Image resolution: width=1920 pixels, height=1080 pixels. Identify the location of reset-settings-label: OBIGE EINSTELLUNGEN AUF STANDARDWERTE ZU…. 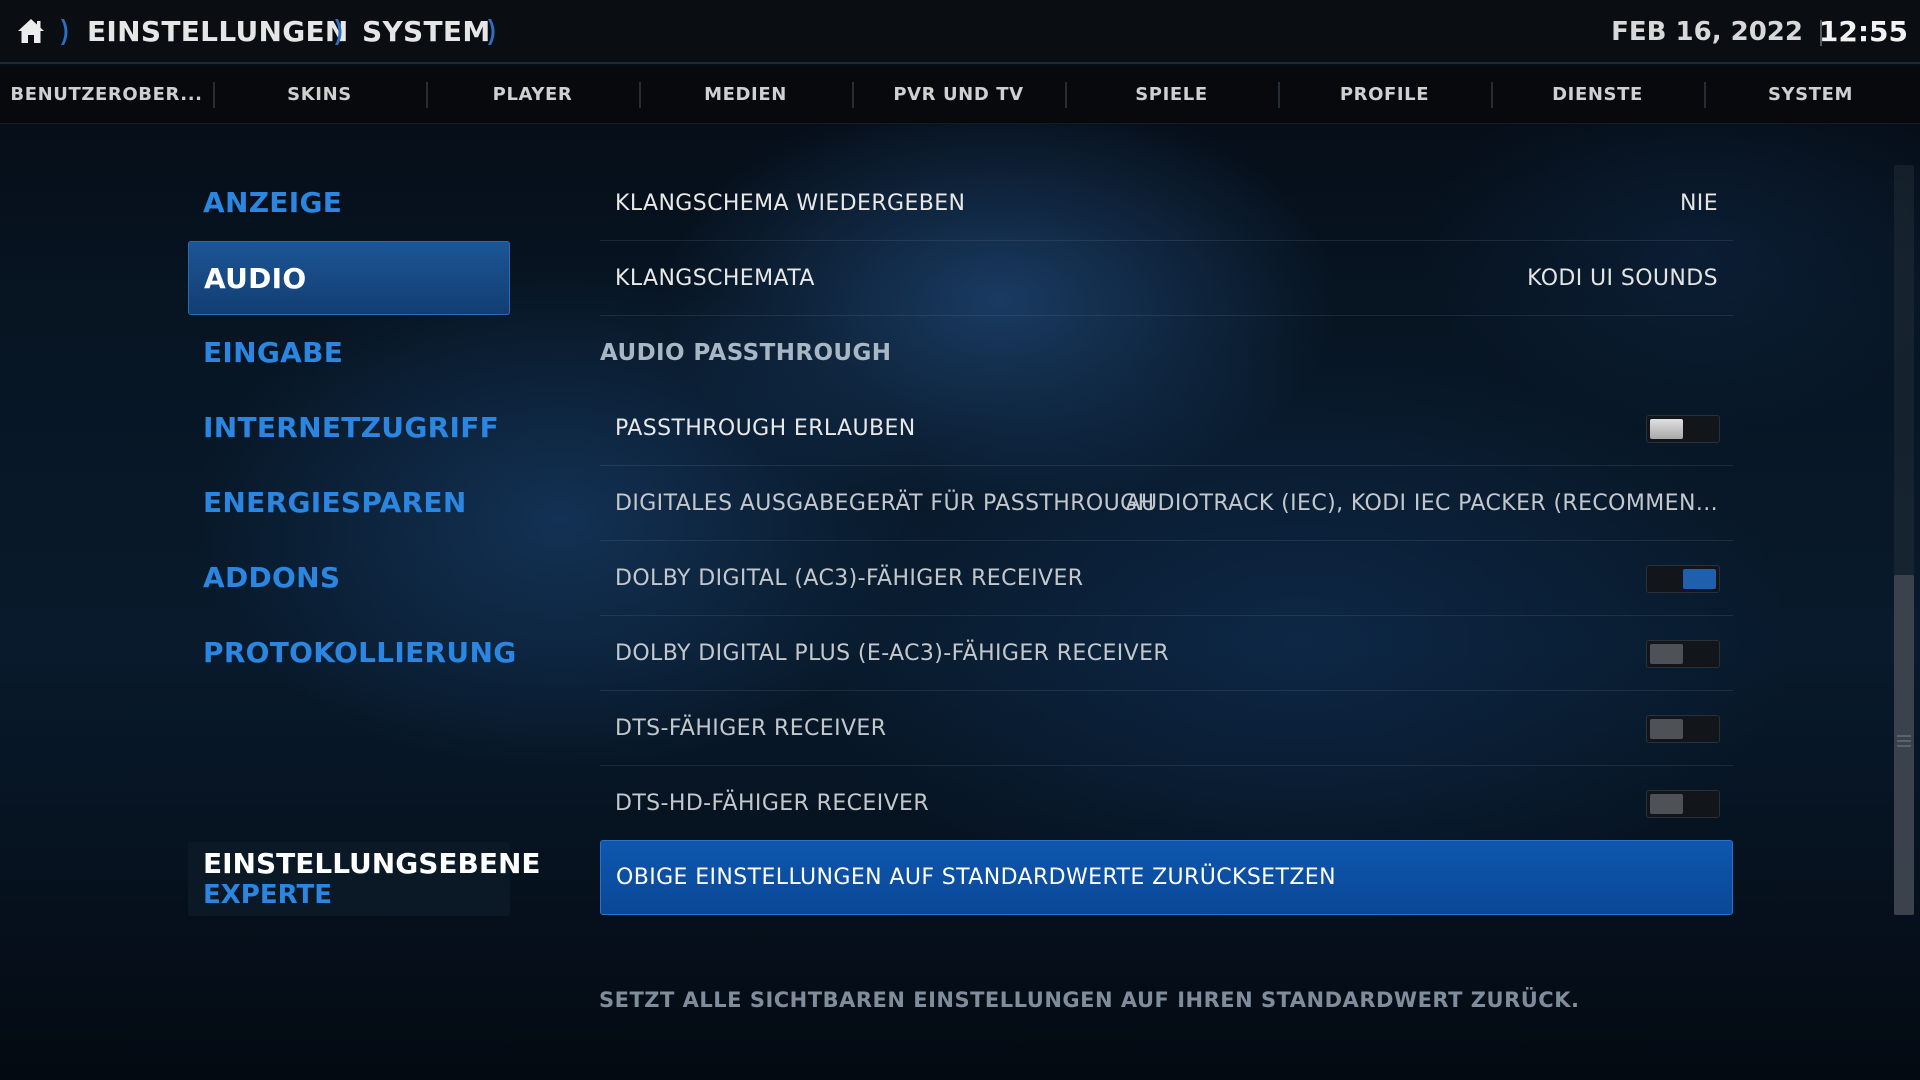
(976, 877).